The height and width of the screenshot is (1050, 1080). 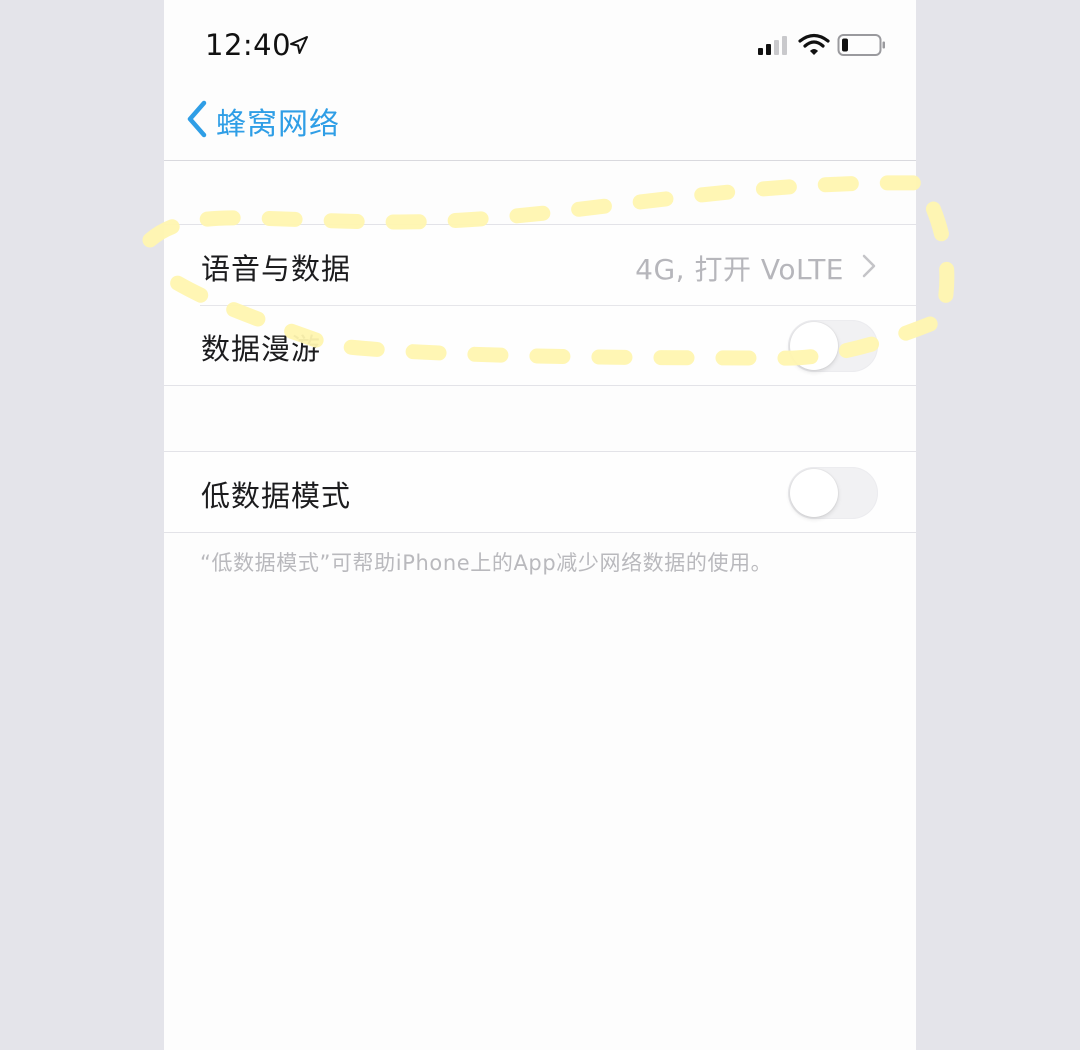 I want to click on chevron-right-icon, so click(x=869, y=268).